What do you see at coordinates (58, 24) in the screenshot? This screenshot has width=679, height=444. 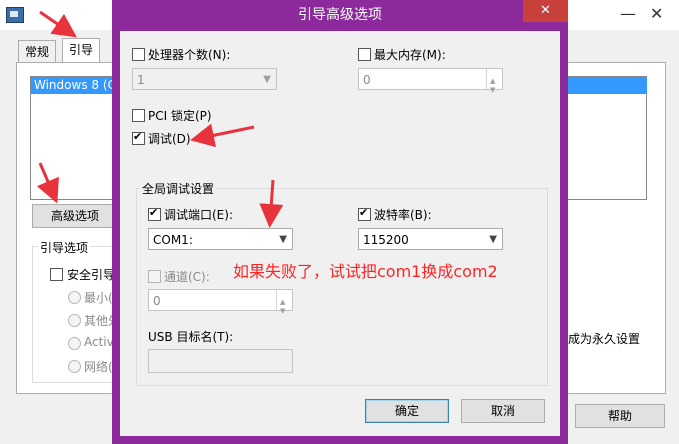 I see `arrow-to-boot-tab` at bounding box center [58, 24].